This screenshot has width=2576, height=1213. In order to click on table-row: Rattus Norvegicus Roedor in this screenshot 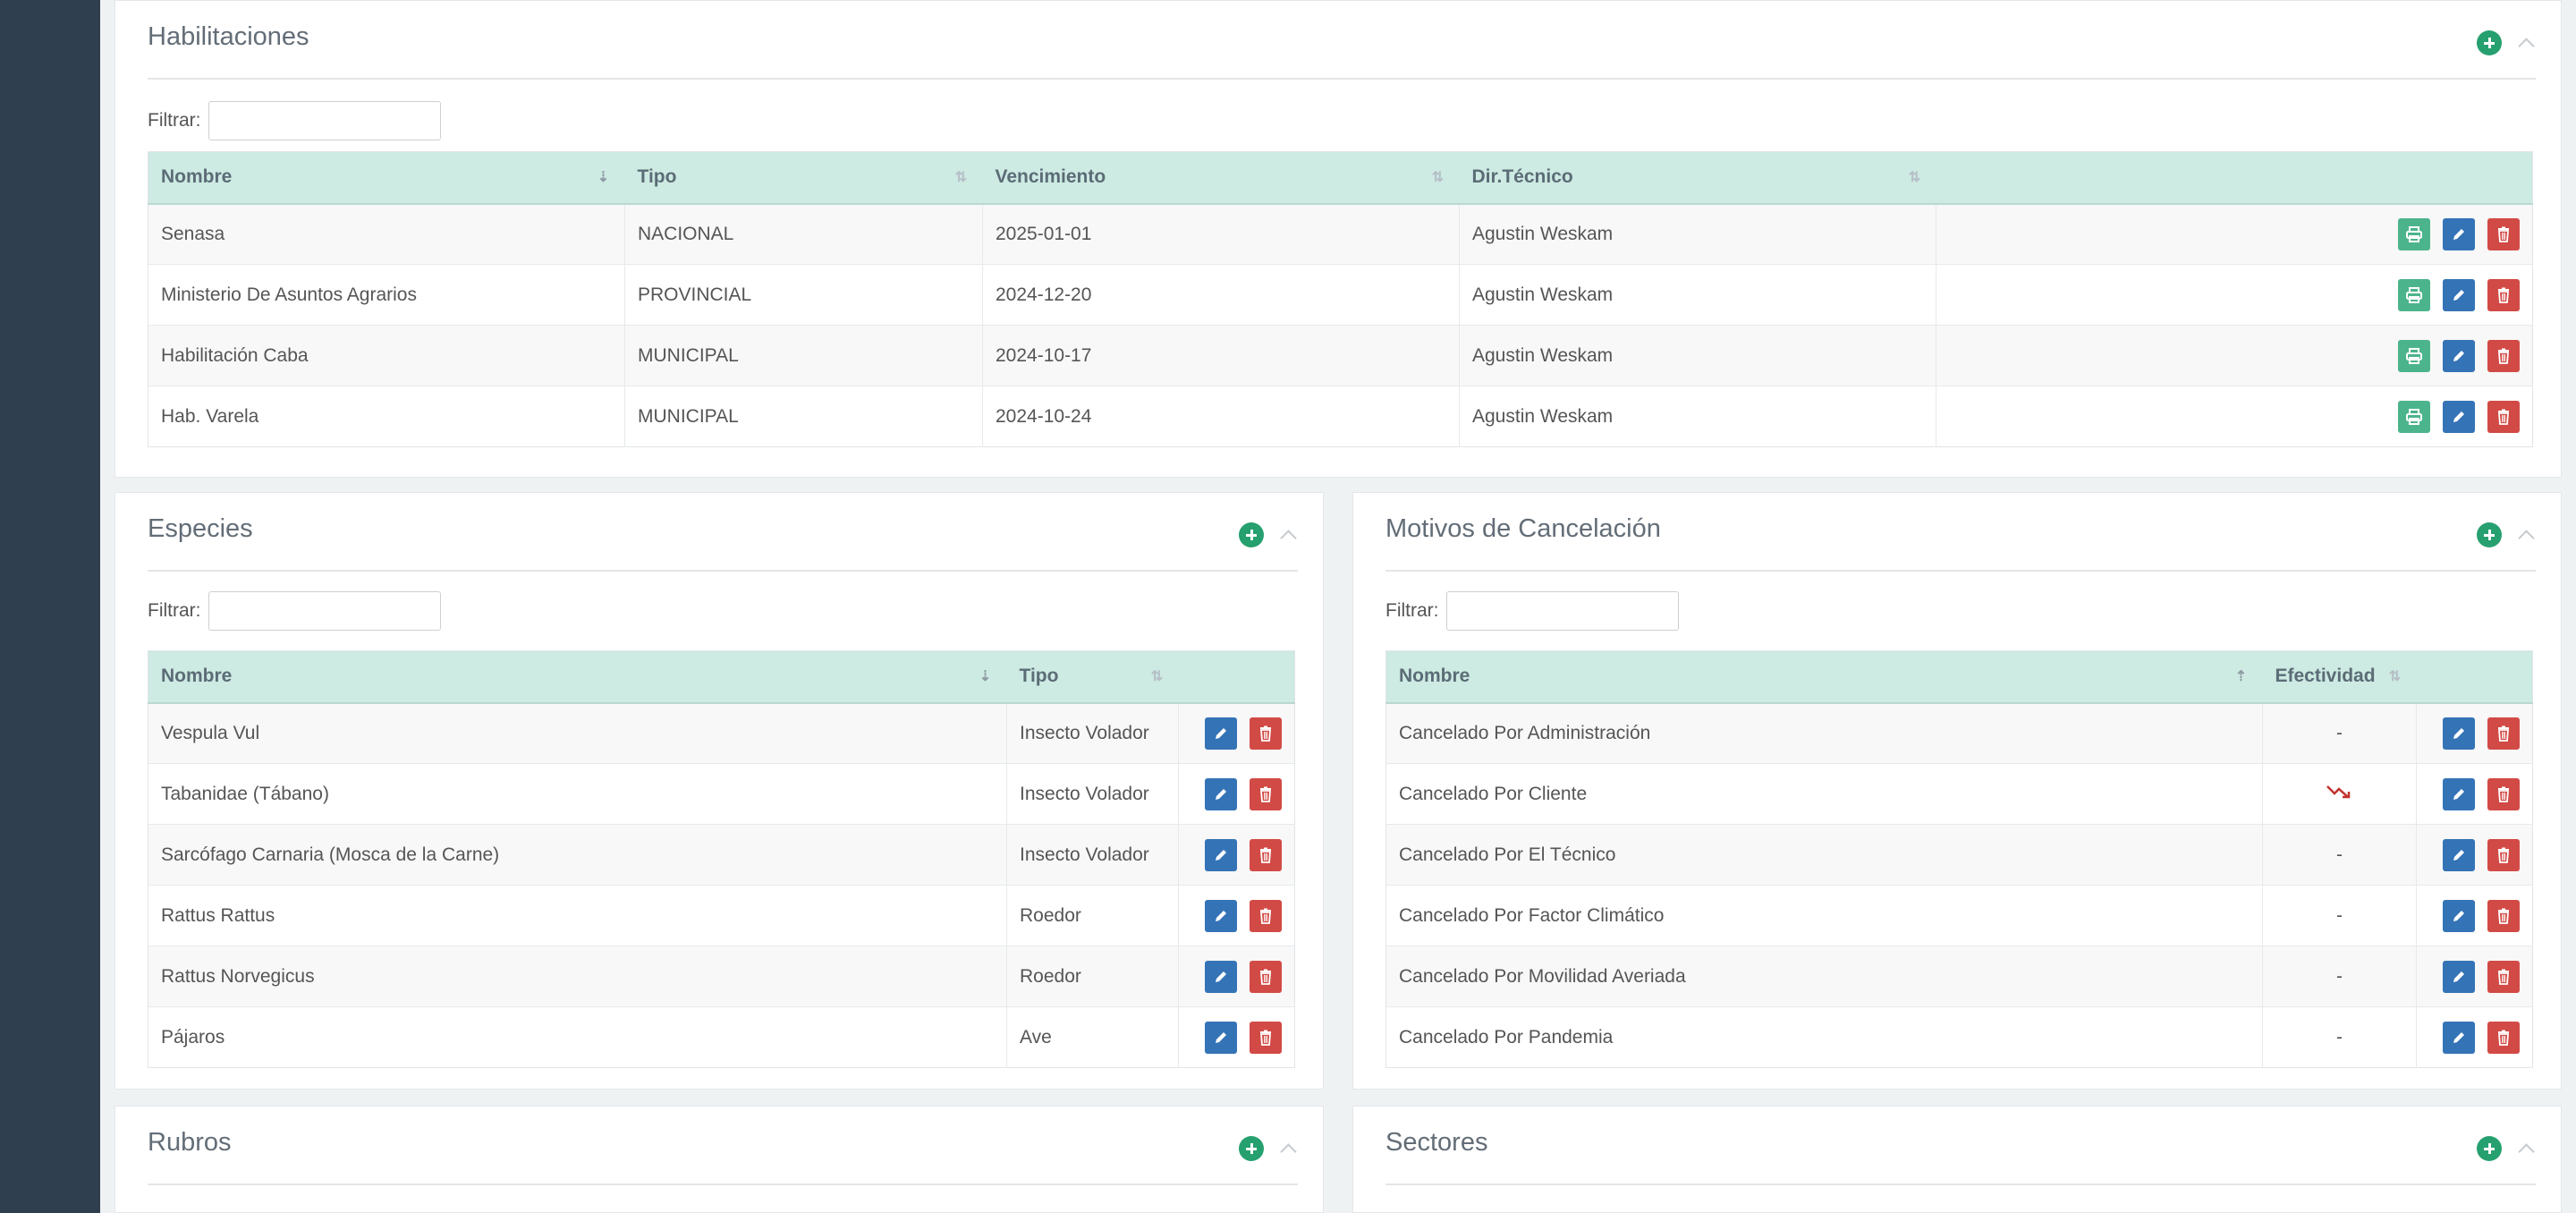, I will do `click(721, 976)`.